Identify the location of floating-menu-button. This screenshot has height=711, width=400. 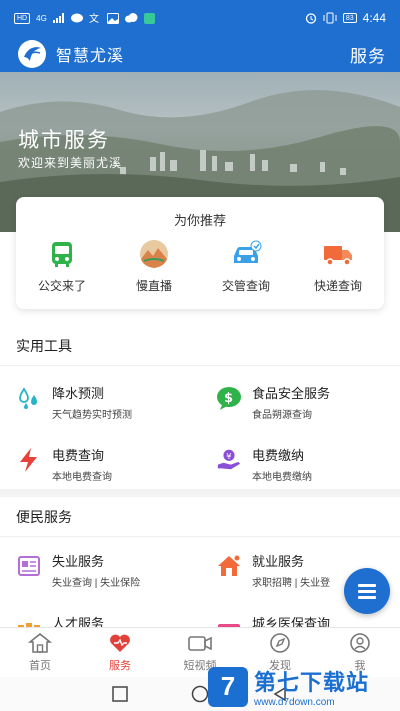
(367, 591).